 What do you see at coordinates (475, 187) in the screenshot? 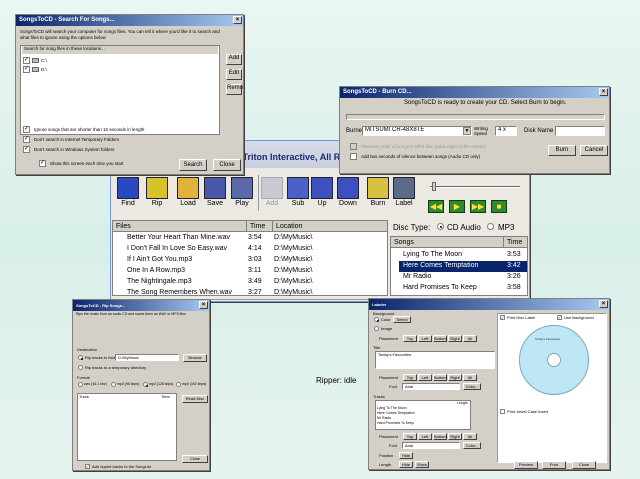
I see `seek-slider` at bounding box center [475, 187].